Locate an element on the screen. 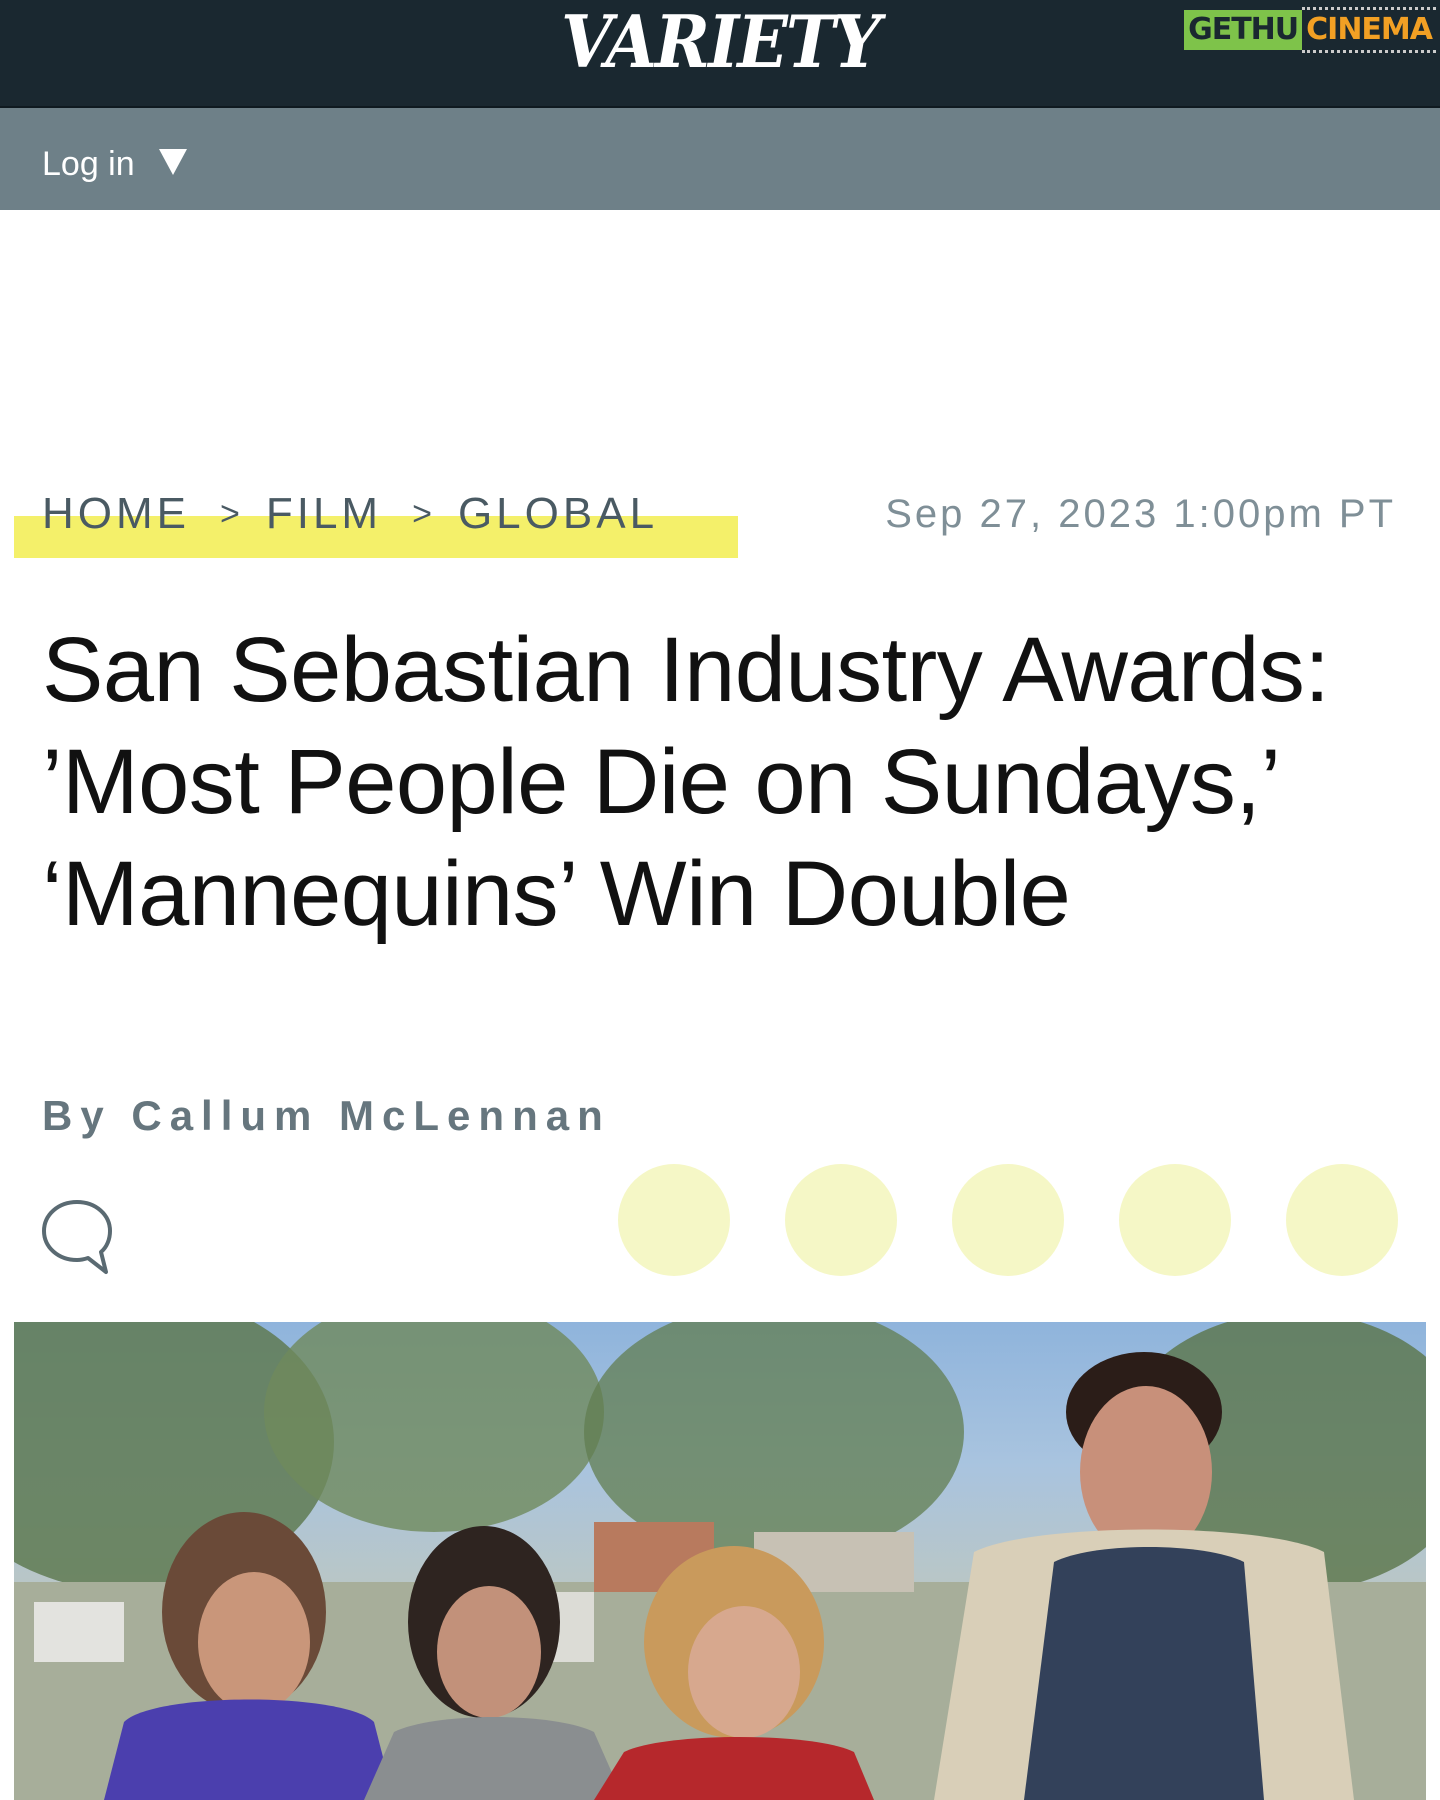  comment-bubble-icon is located at coordinates (77, 1237).